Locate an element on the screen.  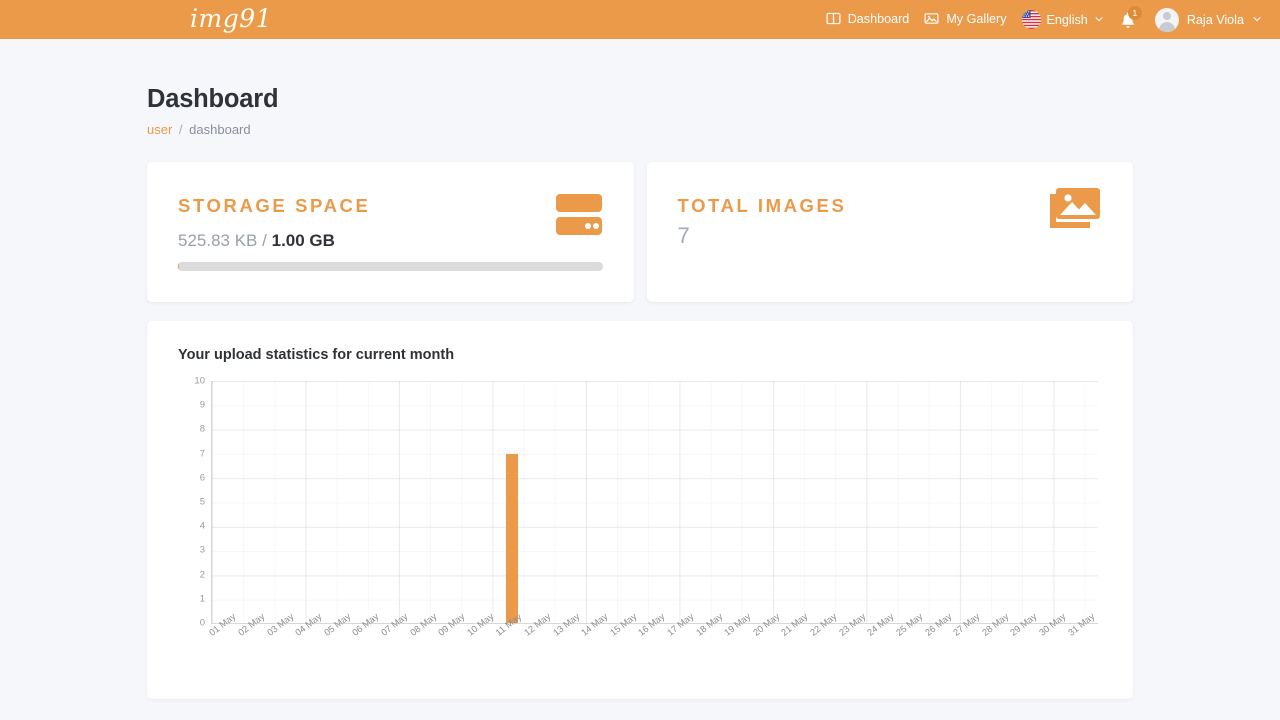
nav-item-my-gallery-label: My Gallery is located at coordinates (976, 19).